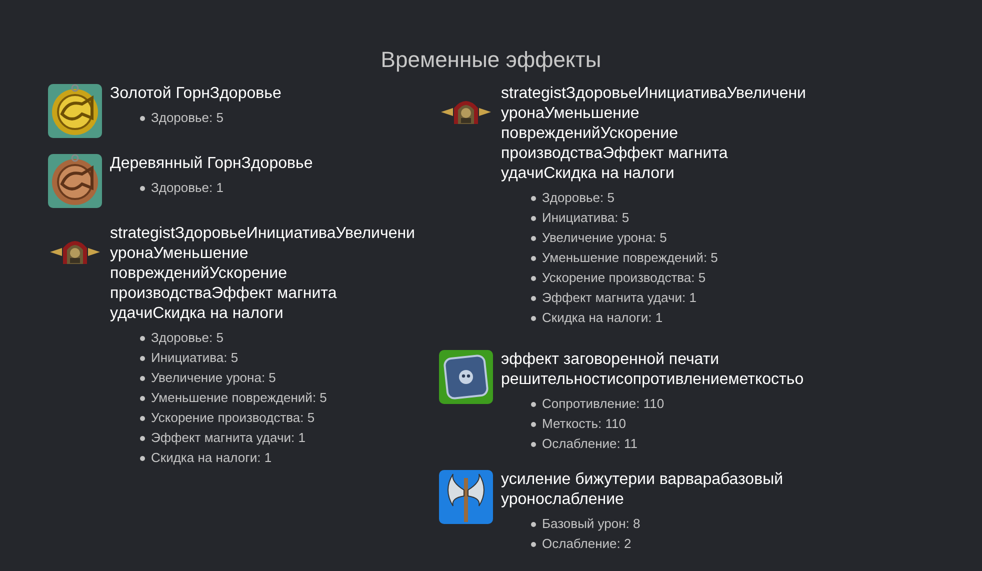 This screenshot has height=571, width=982. What do you see at coordinates (591, 524) in the screenshot?
I see `effect-stat: Базовый урон: 8` at bounding box center [591, 524].